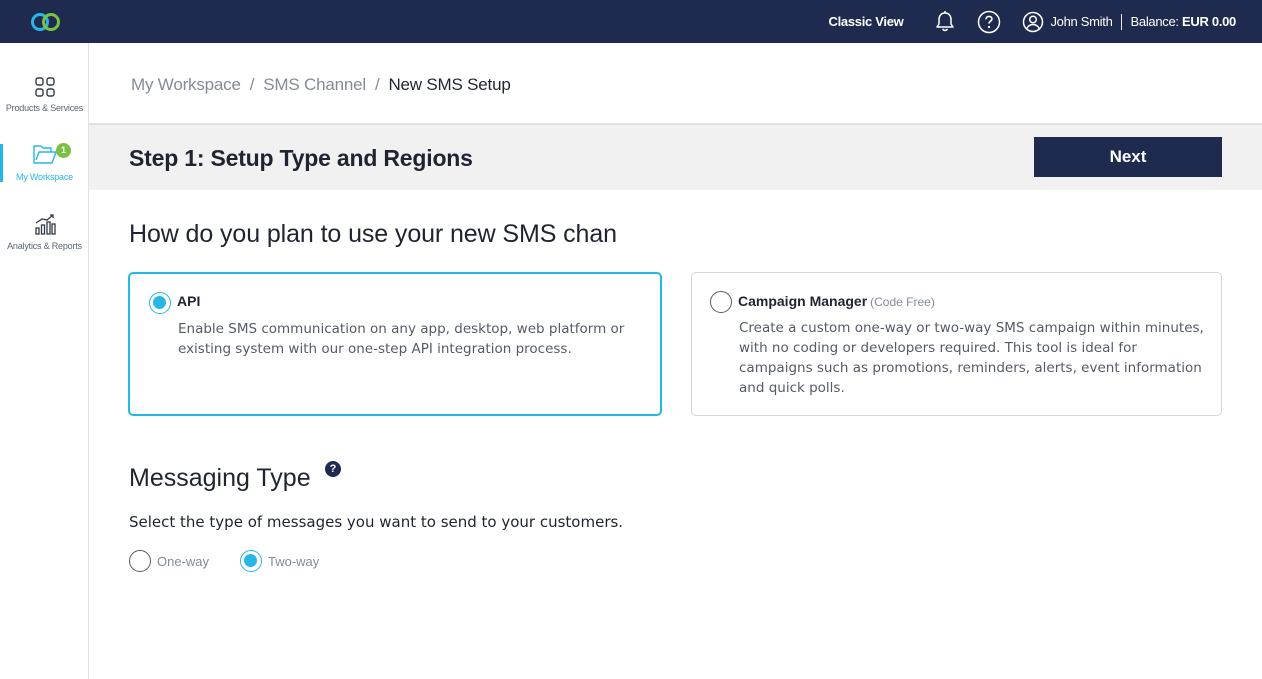  I want to click on user-icon, so click(1033, 21).